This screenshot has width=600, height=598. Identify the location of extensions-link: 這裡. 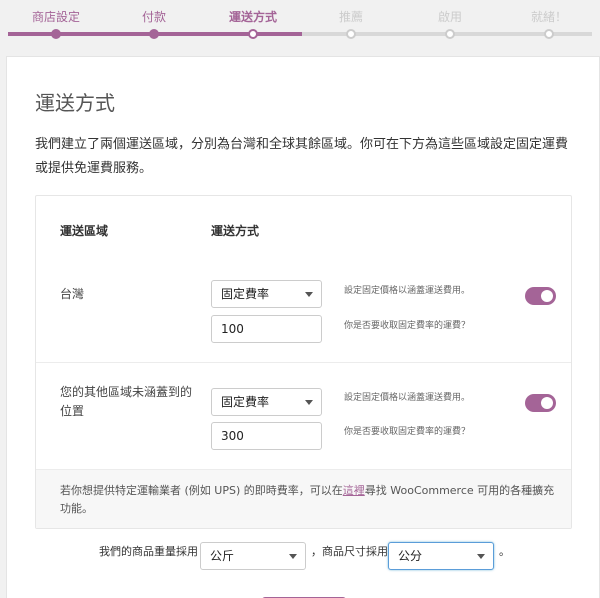
(354, 490).